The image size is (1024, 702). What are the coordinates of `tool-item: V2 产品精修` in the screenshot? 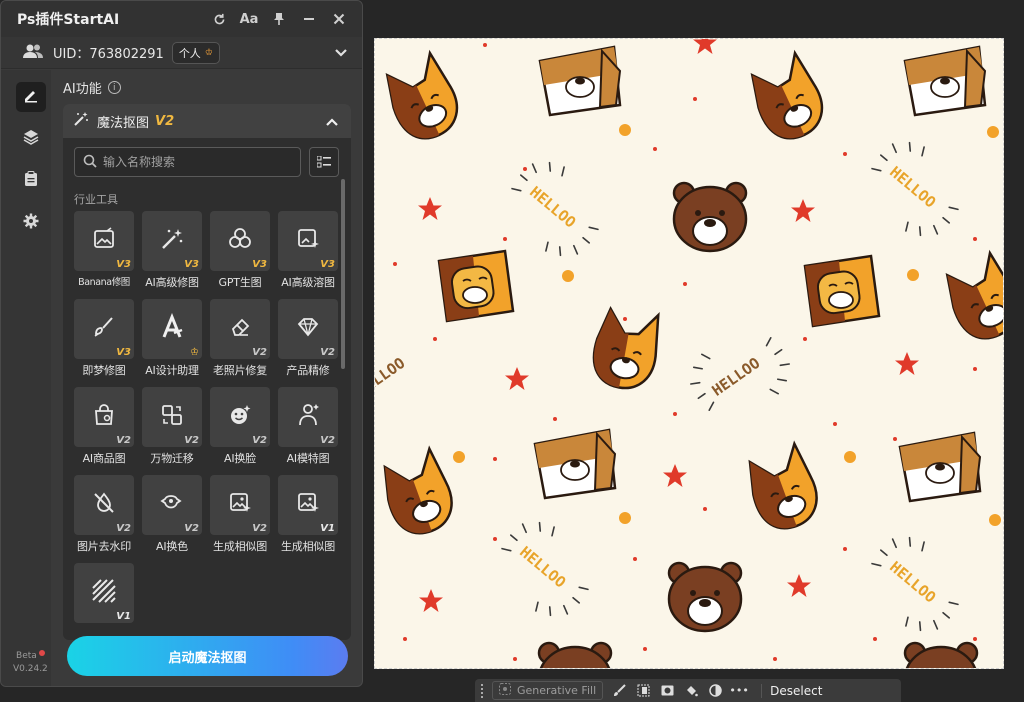 It's located at (308, 343).